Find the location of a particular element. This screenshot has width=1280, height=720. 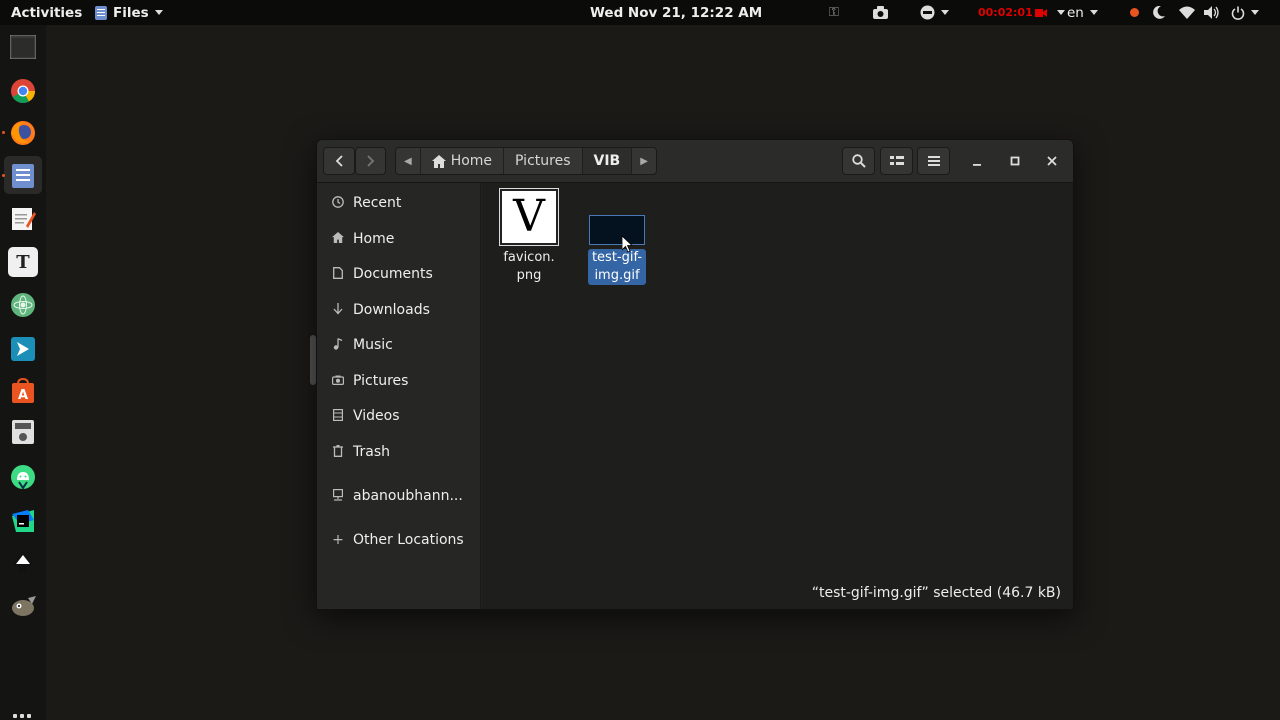

android-studio-icon is located at coordinates (23, 477).